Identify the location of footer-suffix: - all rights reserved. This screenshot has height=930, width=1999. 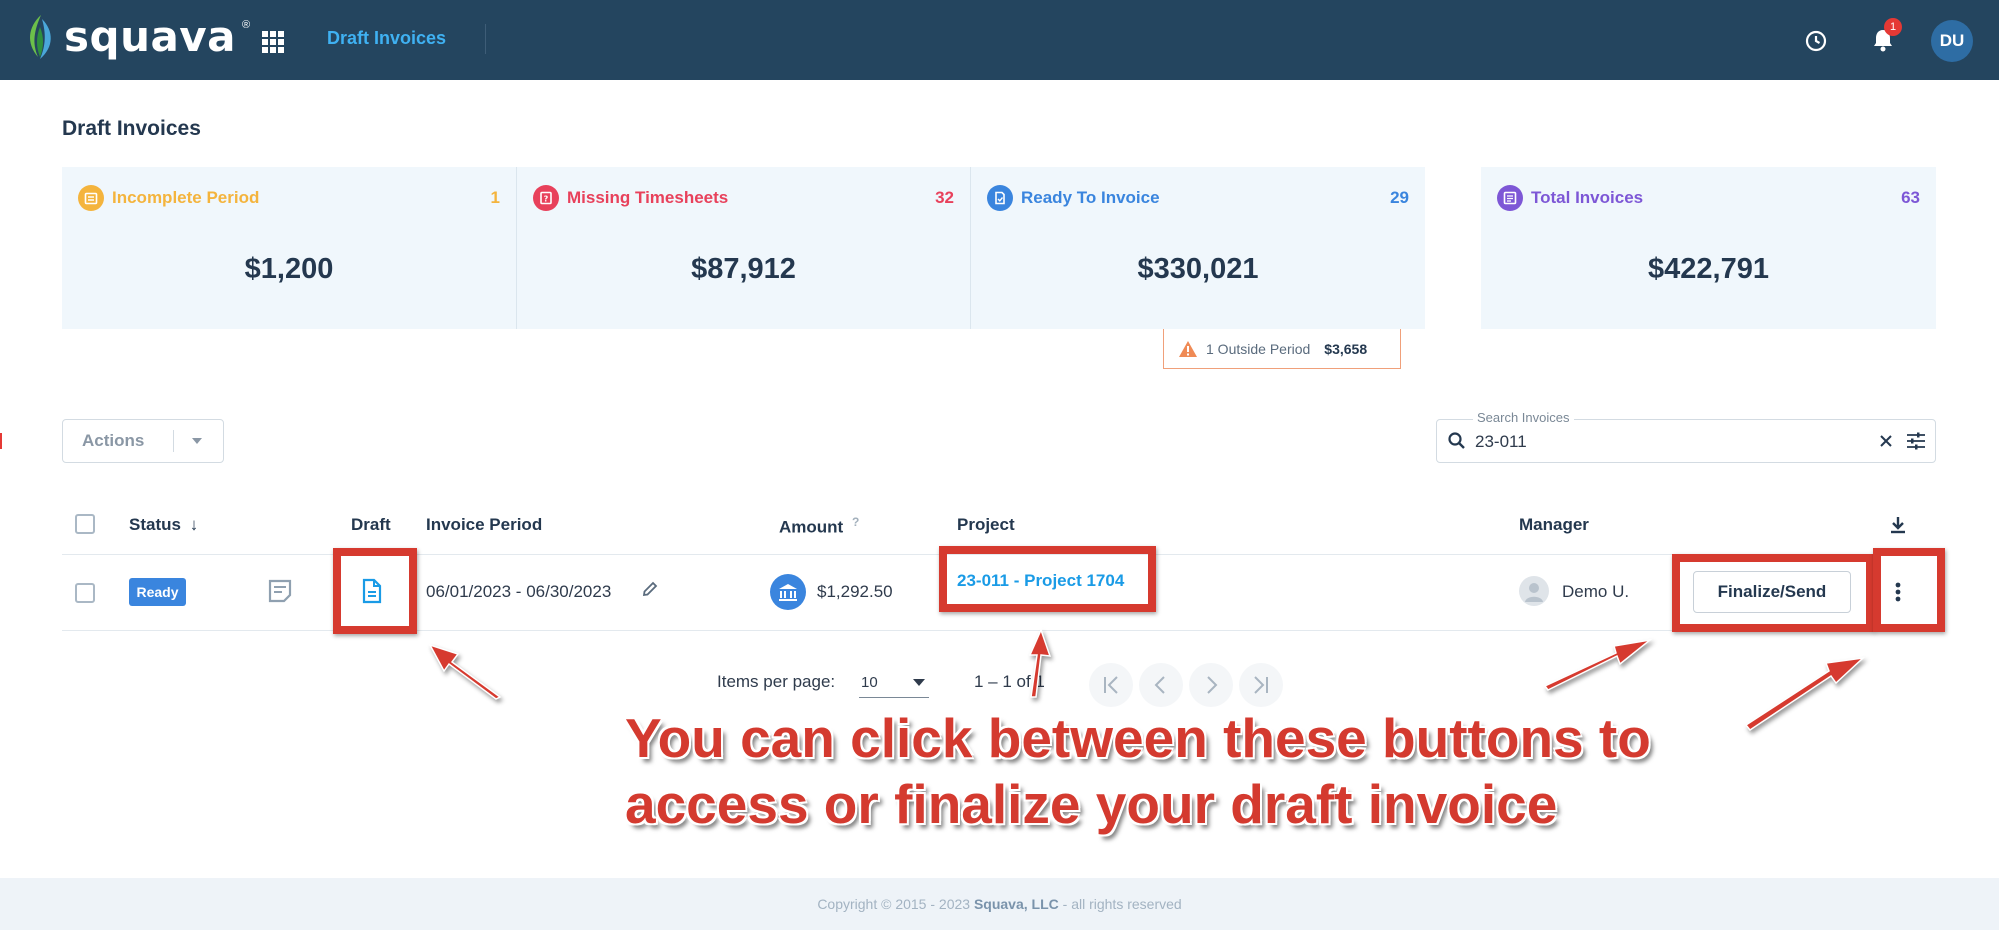
(1120, 904).